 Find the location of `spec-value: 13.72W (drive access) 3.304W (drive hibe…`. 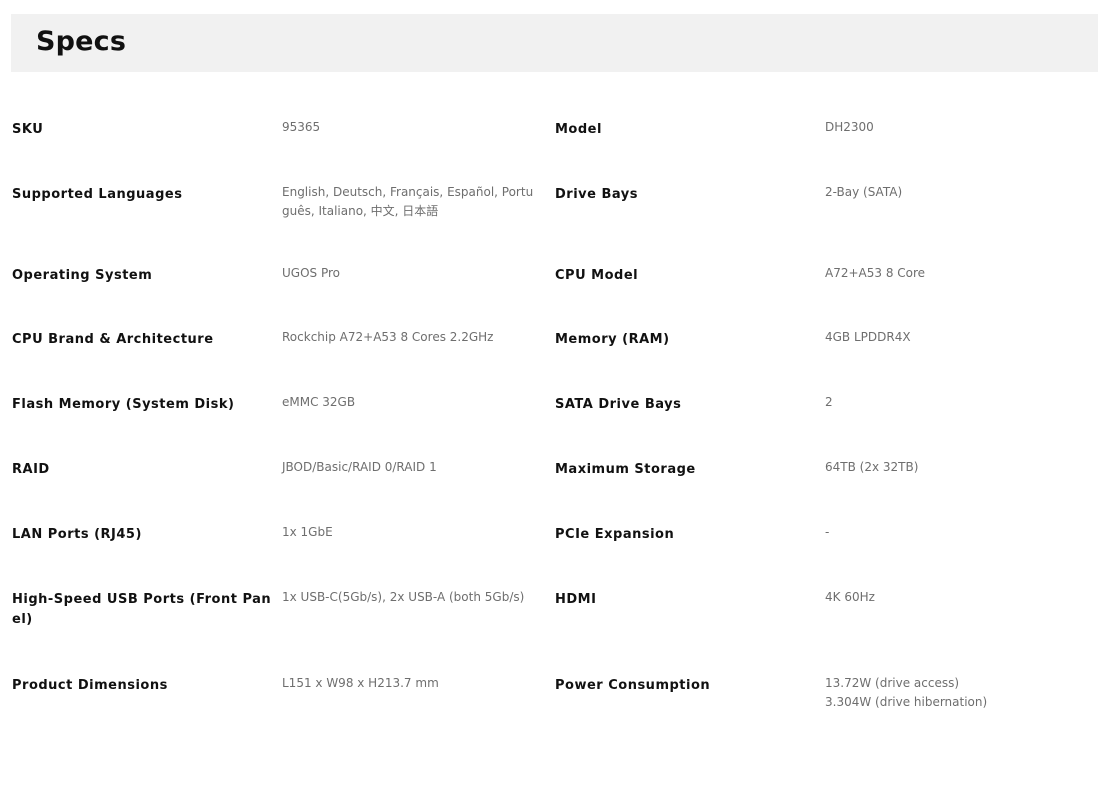

spec-value: 13.72W (drive access) 3.304W (drive hibe… is located at coordinates (906, 692).